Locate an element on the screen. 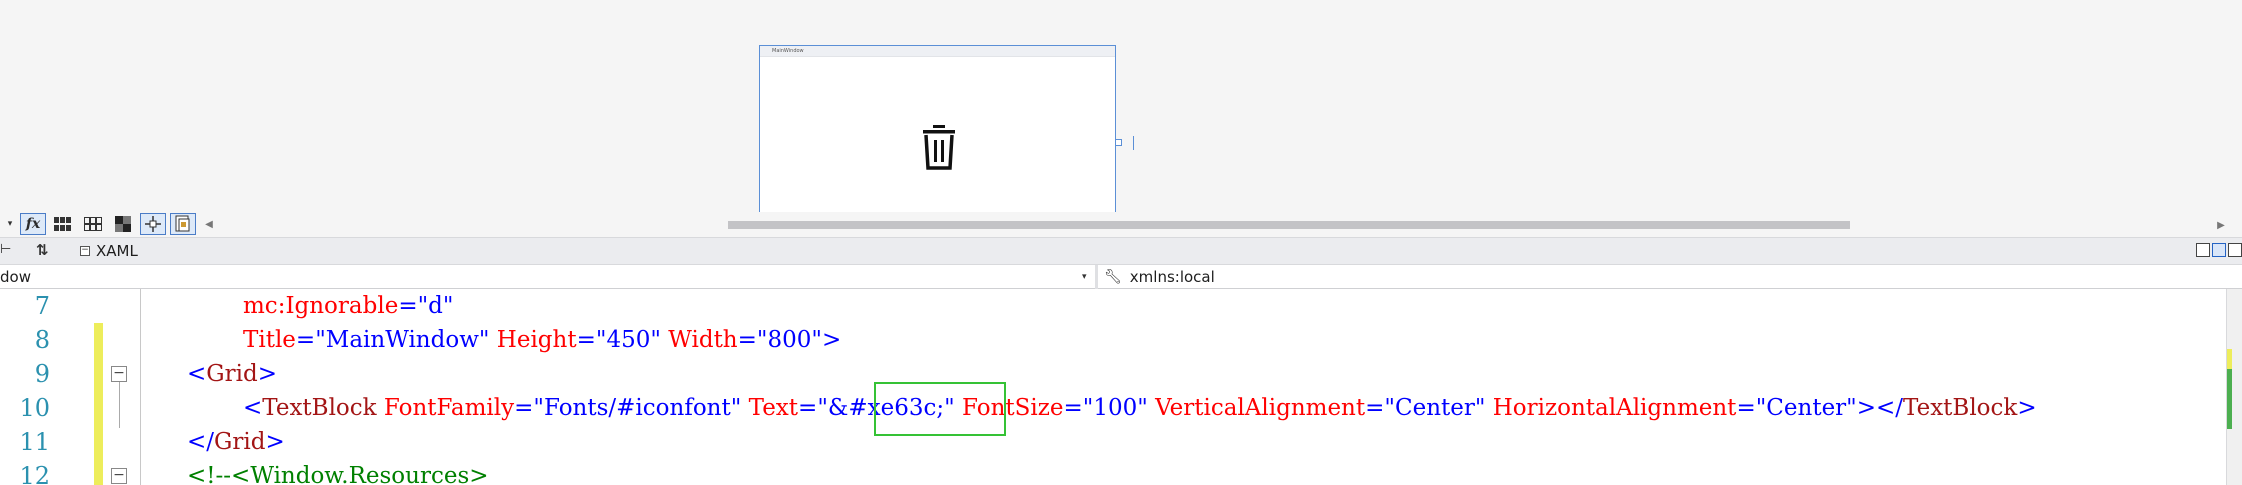 The height and width of the screenshot is (485, 2242). window-preview: MainWindow is located at coordinates (937, 130).